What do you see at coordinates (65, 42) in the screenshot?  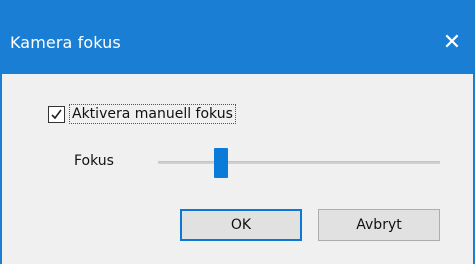 I see `dialog-title: Kamera fokus` at bounding box center [65, 42].